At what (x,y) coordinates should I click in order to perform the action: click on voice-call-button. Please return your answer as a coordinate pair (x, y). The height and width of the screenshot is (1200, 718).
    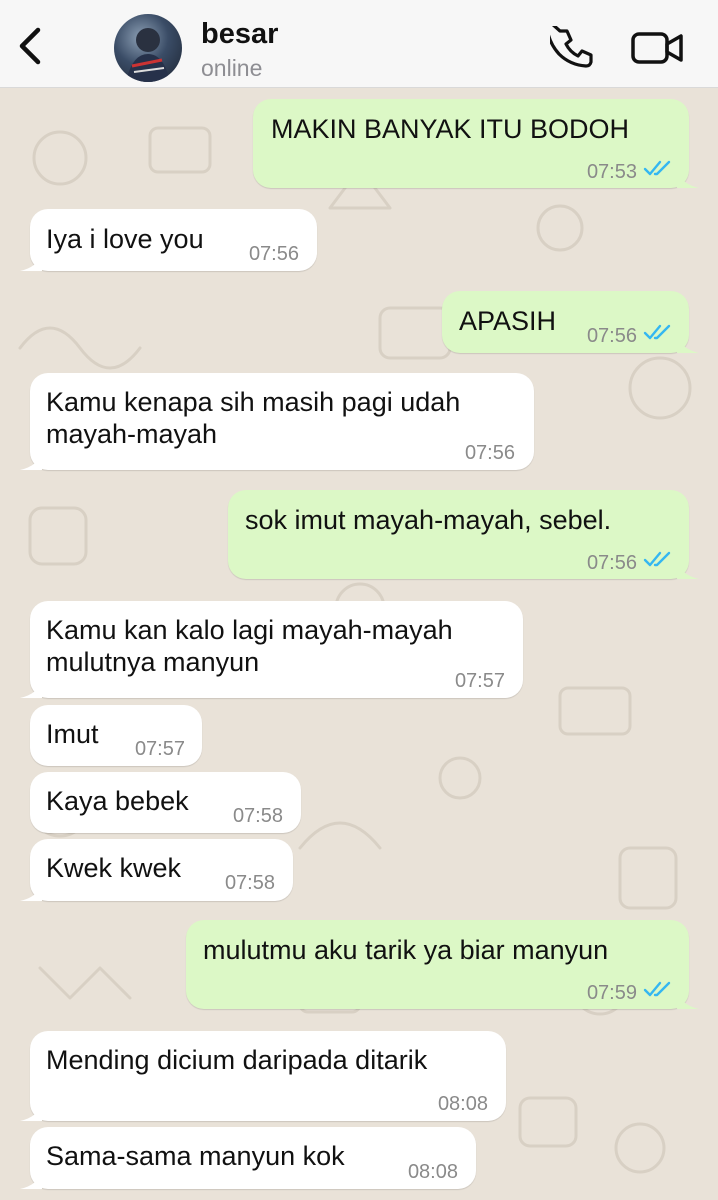
    Looking at the image, I should click on (569, 45).